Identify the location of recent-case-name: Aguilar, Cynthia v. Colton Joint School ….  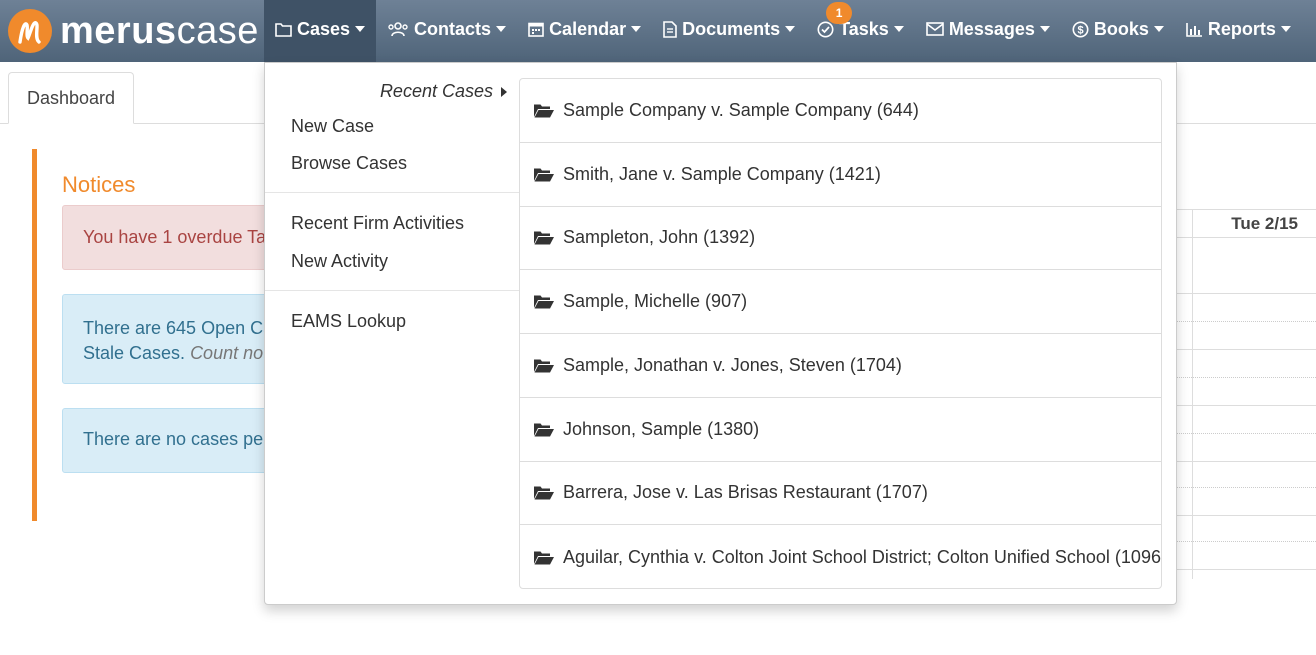
(862, 556).